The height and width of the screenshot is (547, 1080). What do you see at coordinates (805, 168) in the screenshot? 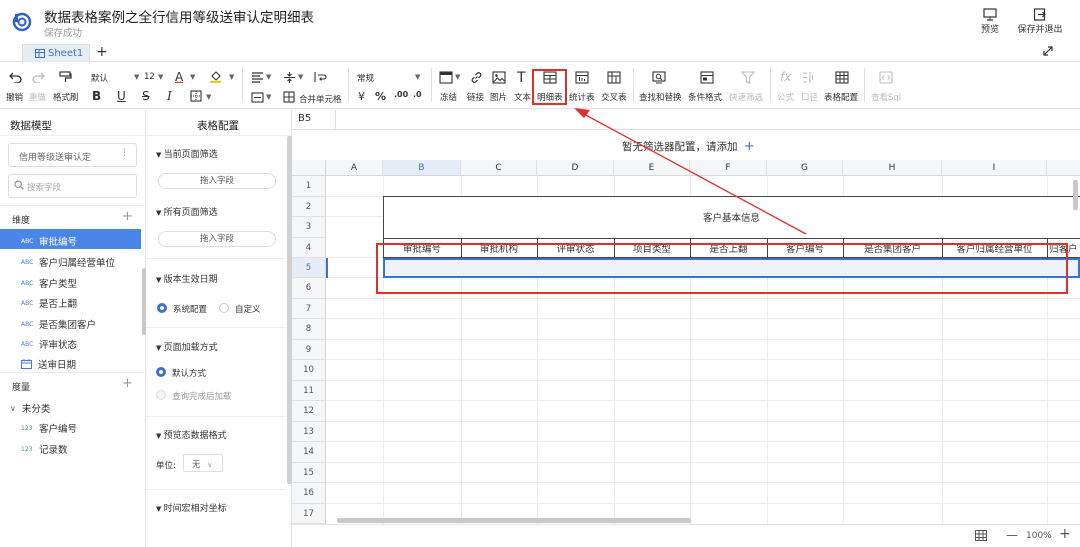
I see `column-header: G` at bounding box center [805, 168].